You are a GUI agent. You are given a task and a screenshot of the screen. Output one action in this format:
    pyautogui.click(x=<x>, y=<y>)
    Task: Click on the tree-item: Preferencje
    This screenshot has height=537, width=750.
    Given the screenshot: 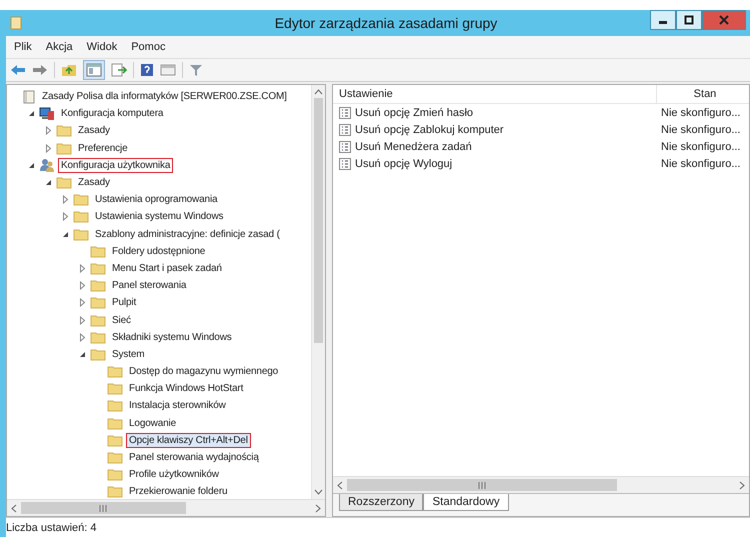 What is the action you would take?
    pyautogui.click(x=102, y=148)
    